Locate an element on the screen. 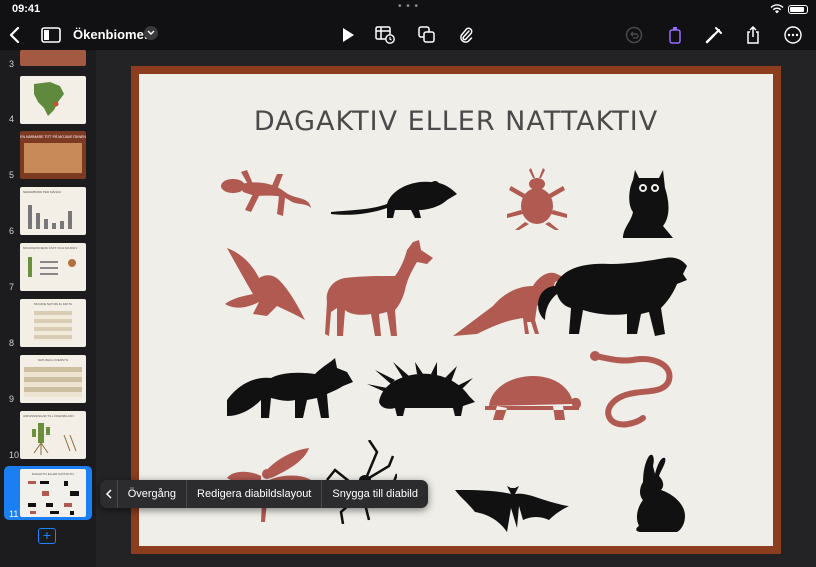 Image resolution: width=816 pixels, height=567 pixels. slide-number: 4 is located at coordinates (12, 119).